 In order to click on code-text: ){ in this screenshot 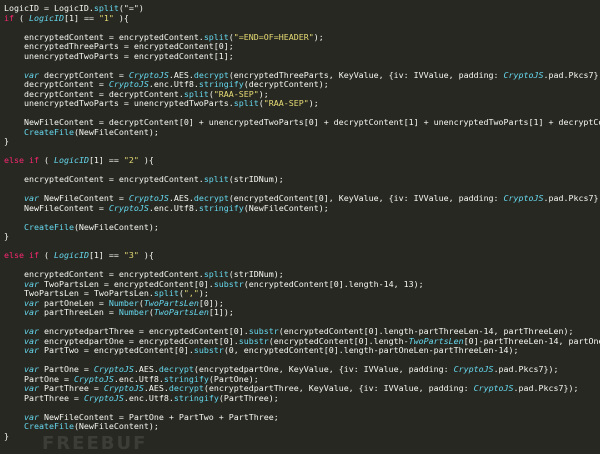, I will do `click(146, 255)`.